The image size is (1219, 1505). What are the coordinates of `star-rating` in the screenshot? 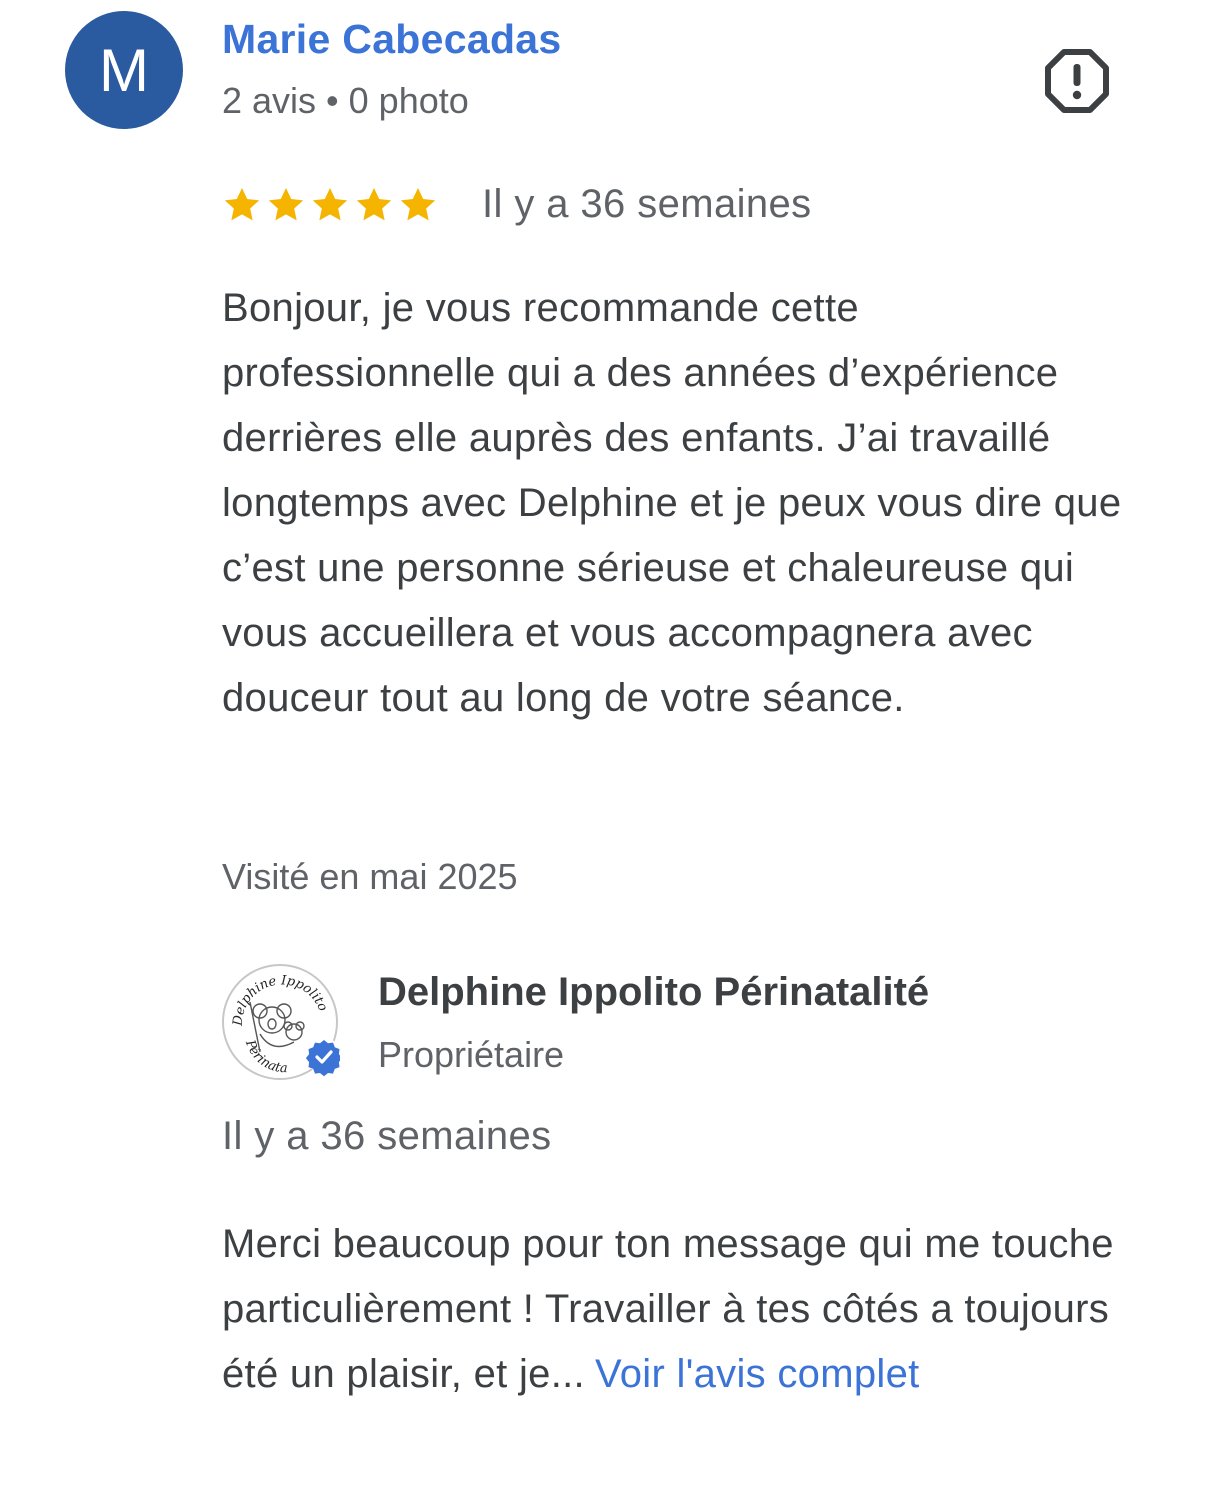 It's located at (330, 205).